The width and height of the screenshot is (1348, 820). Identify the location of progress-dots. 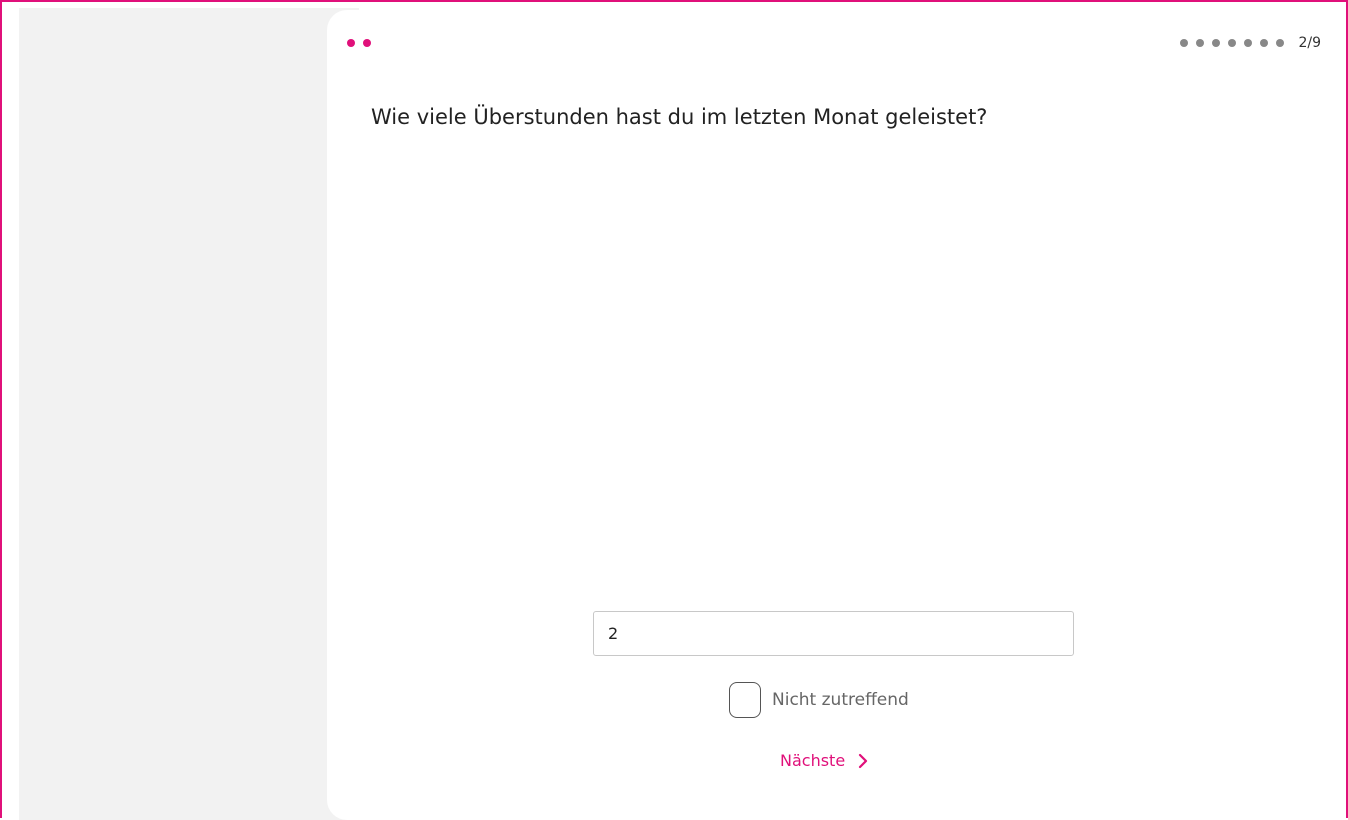
(1232, 43).